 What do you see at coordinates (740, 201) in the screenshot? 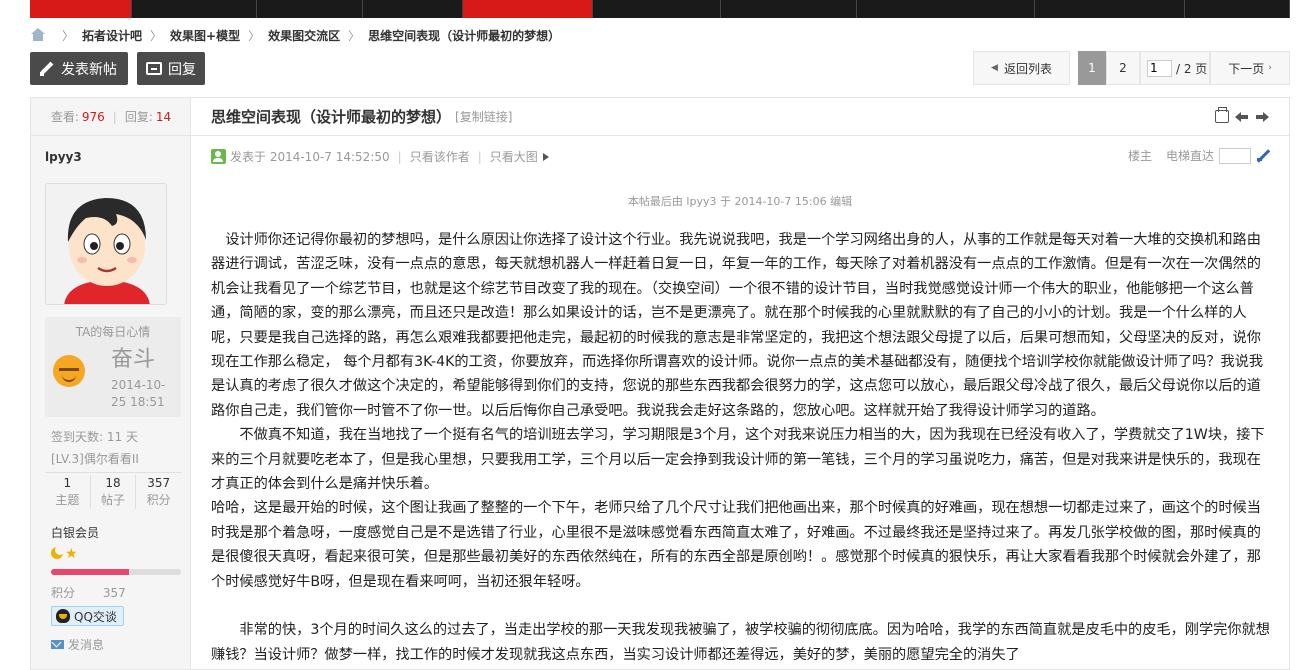
I see `edit-note: 本帖最后由 lpyy3 于 2014-10-7 15:06 编辑` at bounding box center [740, 201].